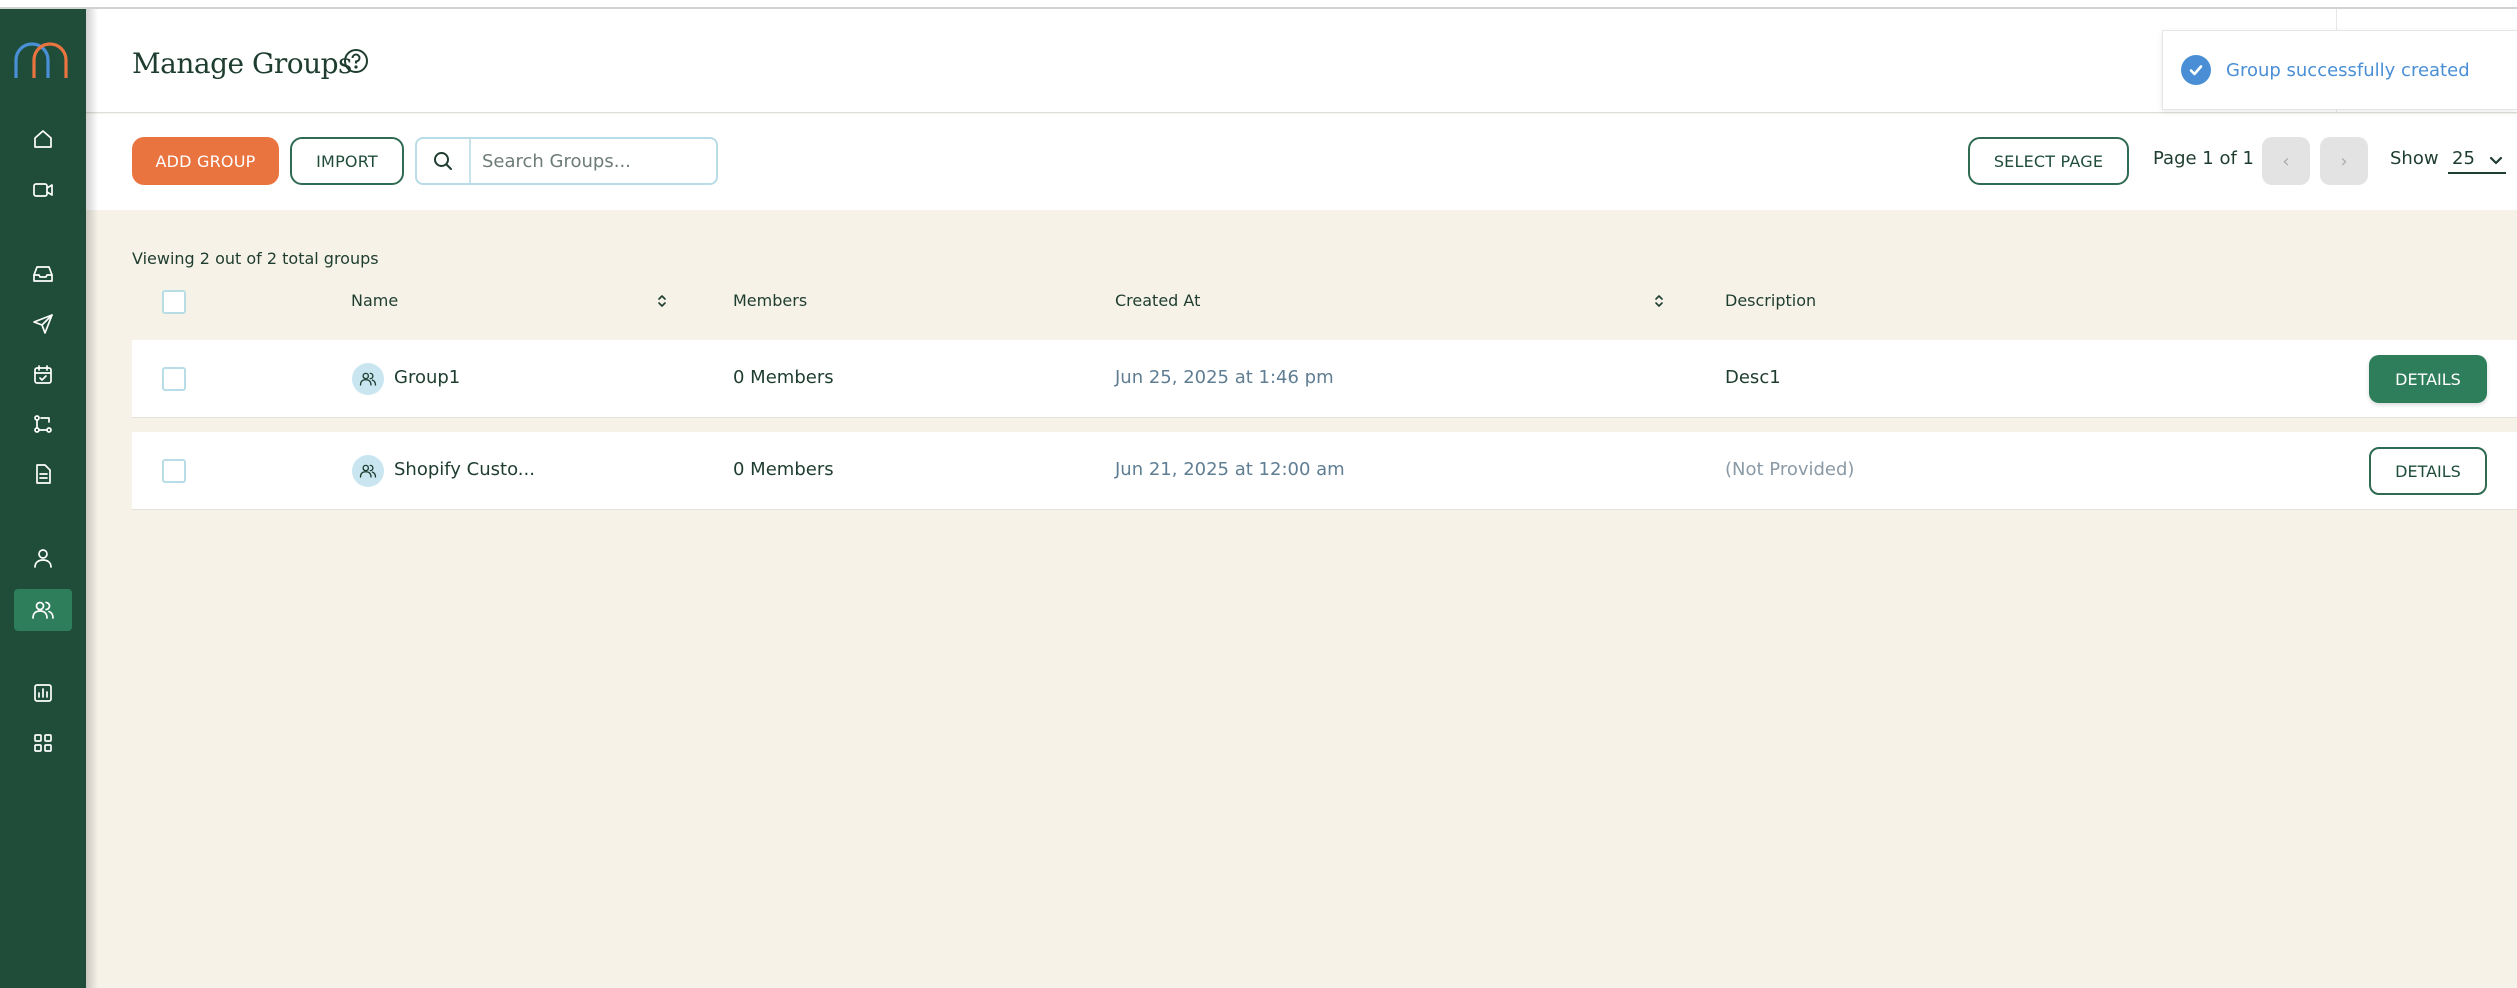 Image resolution: width=2517 pixels, height=988 pixels. What do you see at coordinates (375, 300) in the screenshot?
I see `column-header-name: Name` at bounding box center [375, 300].